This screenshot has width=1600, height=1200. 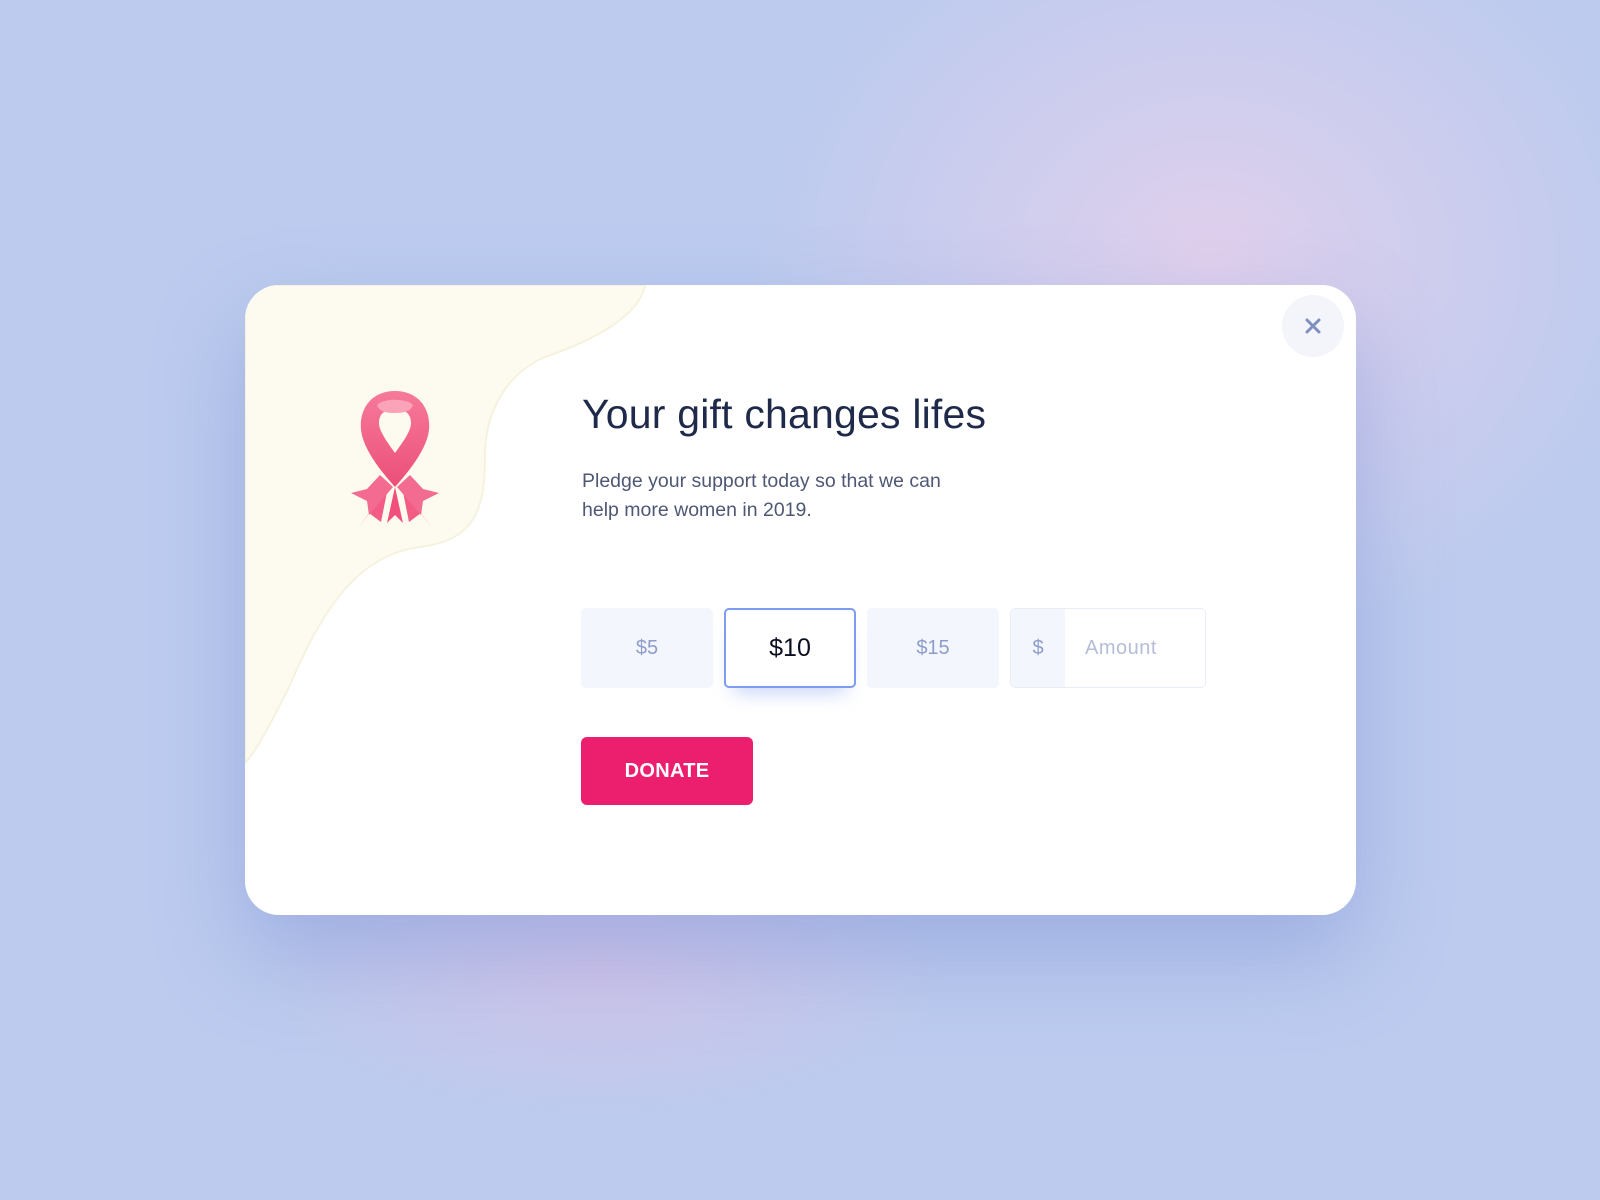 I want to click on close-icon, so click(x=1313, y=326).